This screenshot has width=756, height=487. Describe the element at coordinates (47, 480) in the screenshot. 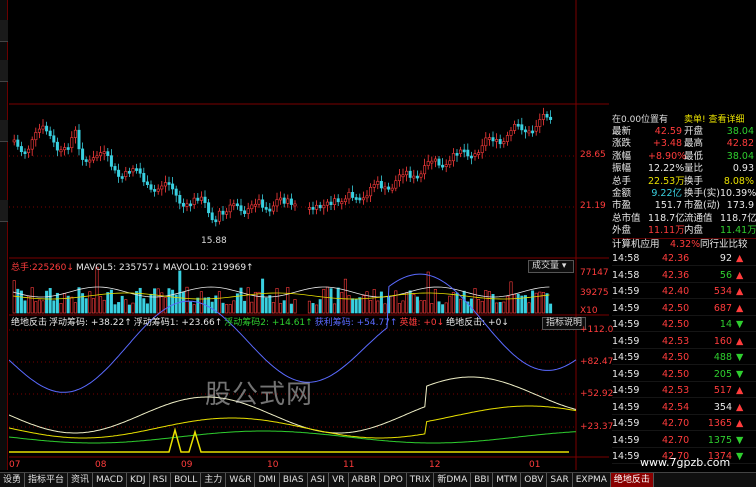

I see `tab-1: 指标平台` at that location.